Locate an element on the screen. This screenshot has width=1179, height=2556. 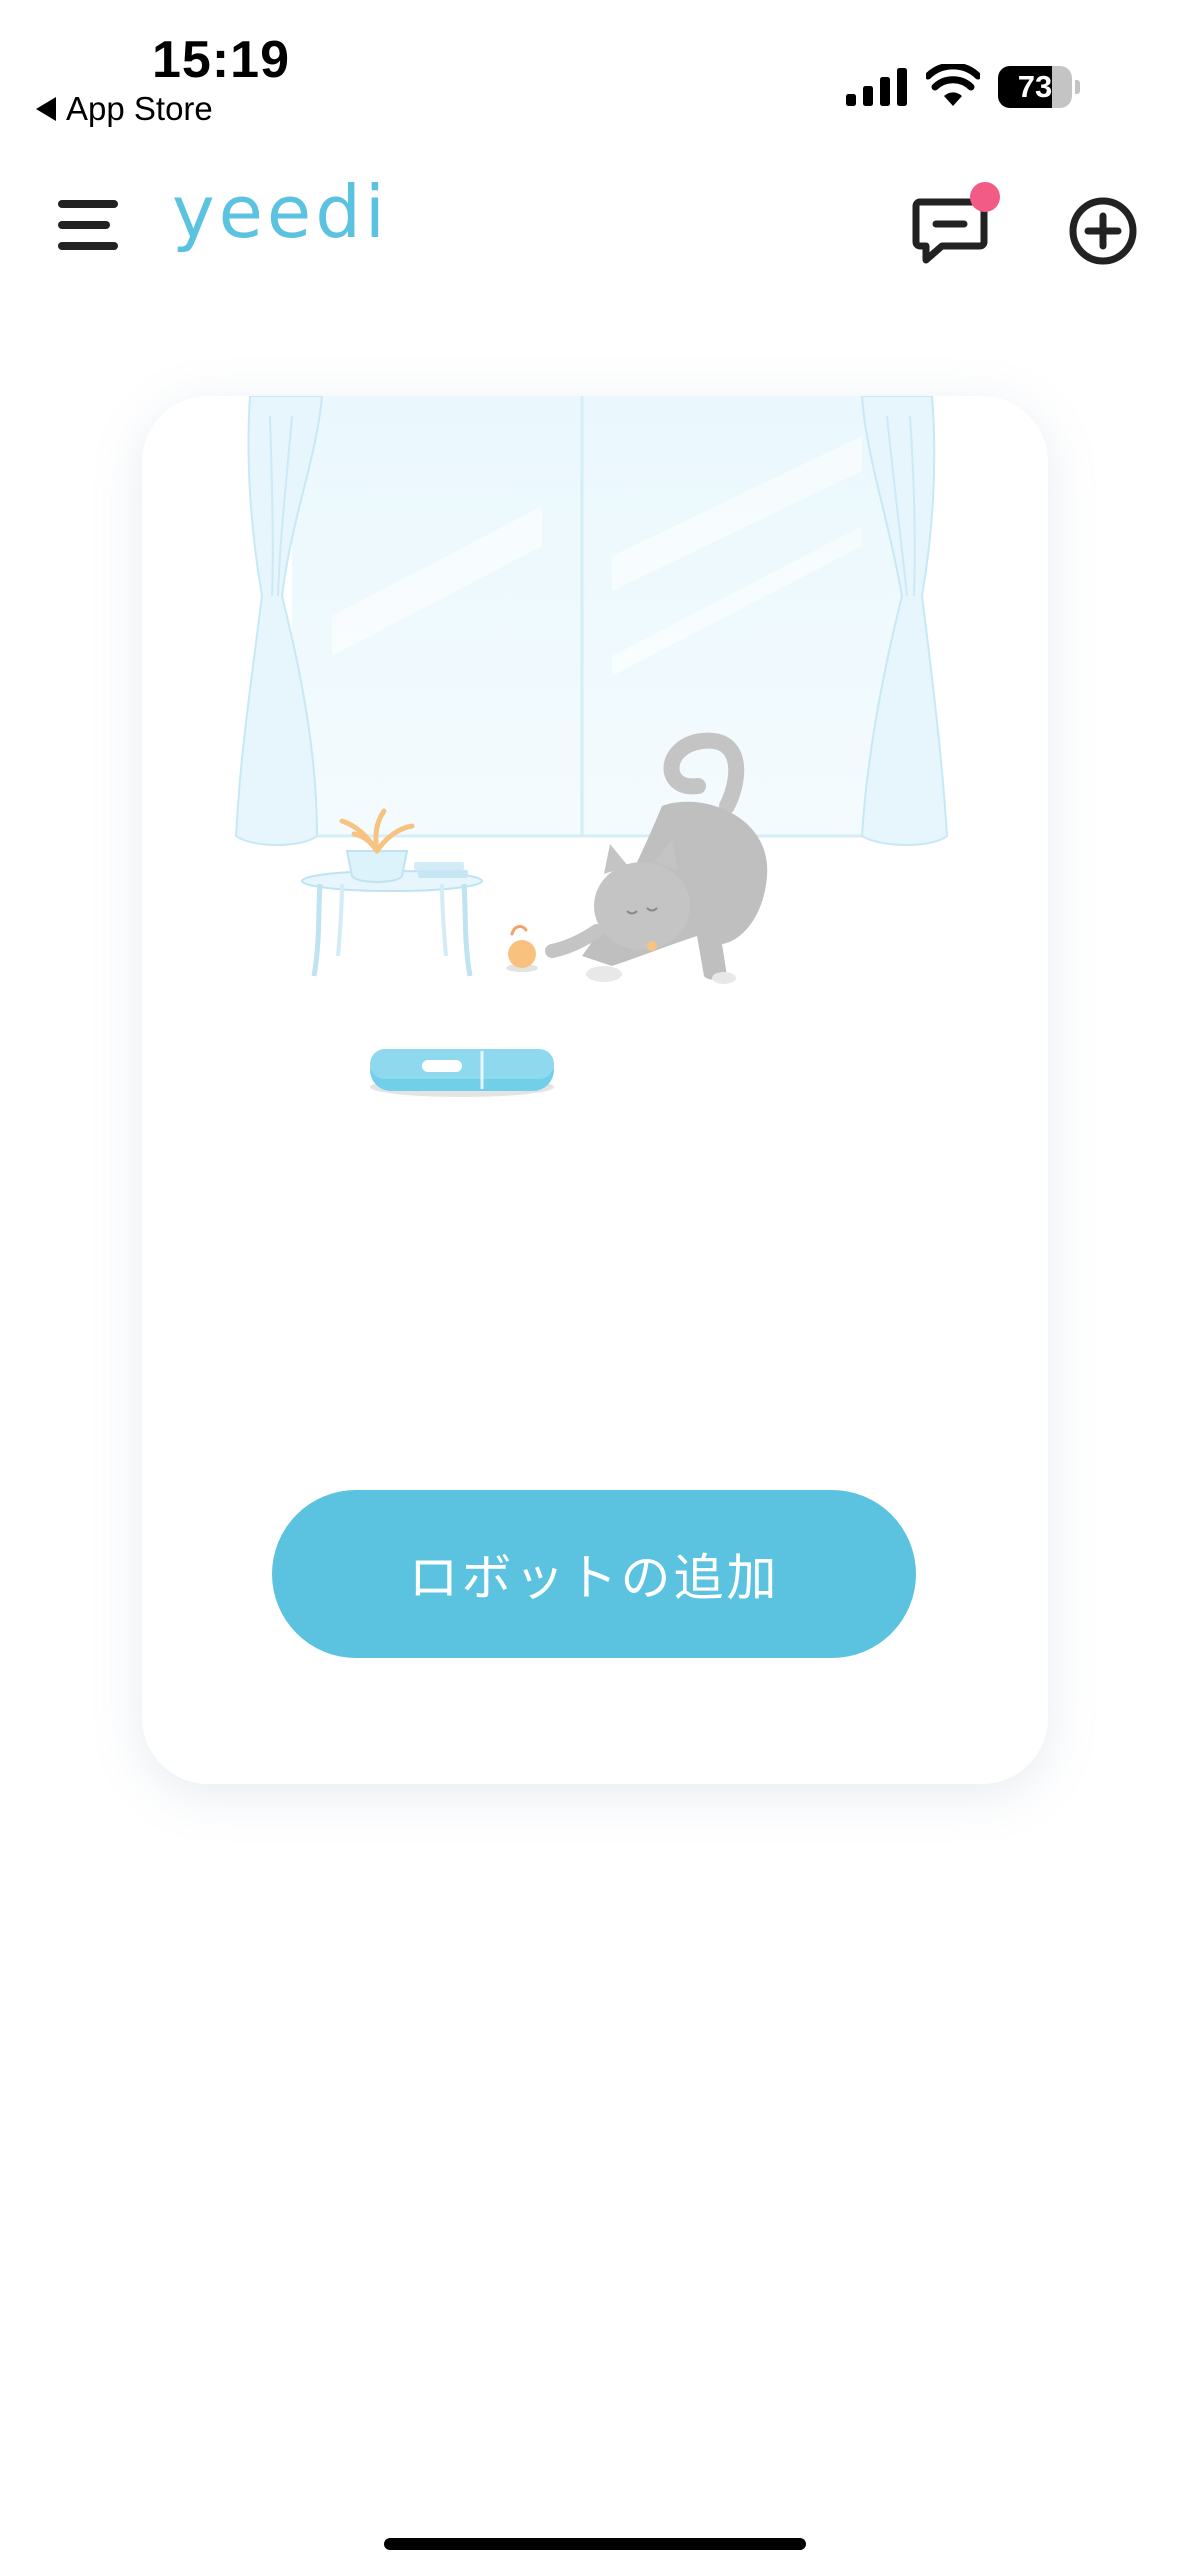
battery-indicator: 73 is located at coordinates (1040, 87).